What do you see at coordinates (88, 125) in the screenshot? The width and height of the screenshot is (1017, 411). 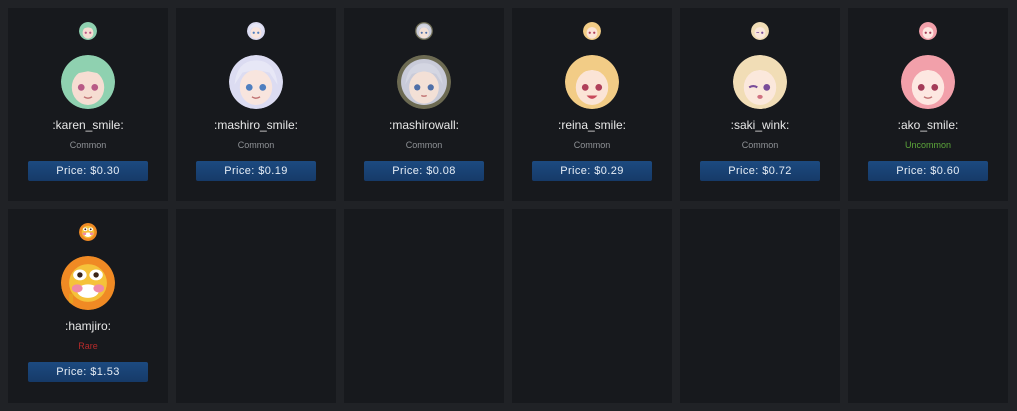 I see `emoticon-name: :karen_smile:` at bounding box center [88, 125].